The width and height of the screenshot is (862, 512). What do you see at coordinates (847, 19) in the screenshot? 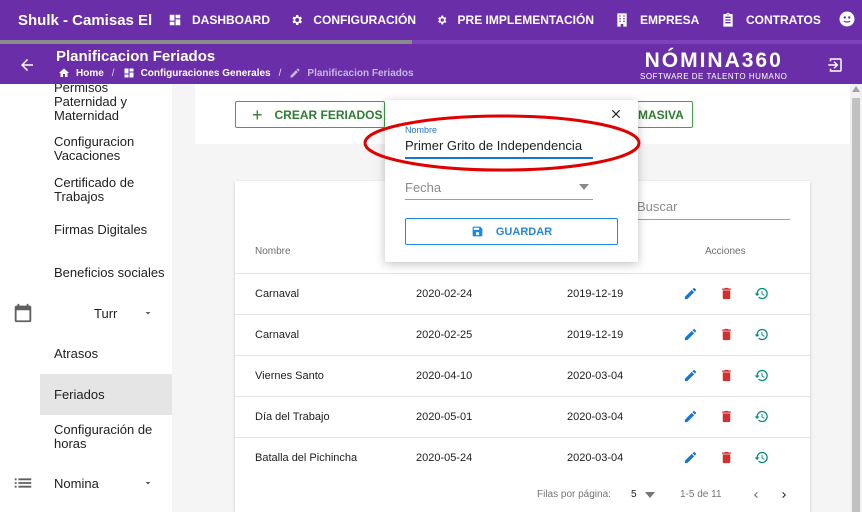
I see `user-face-icon` at bounding box center [847, 19].